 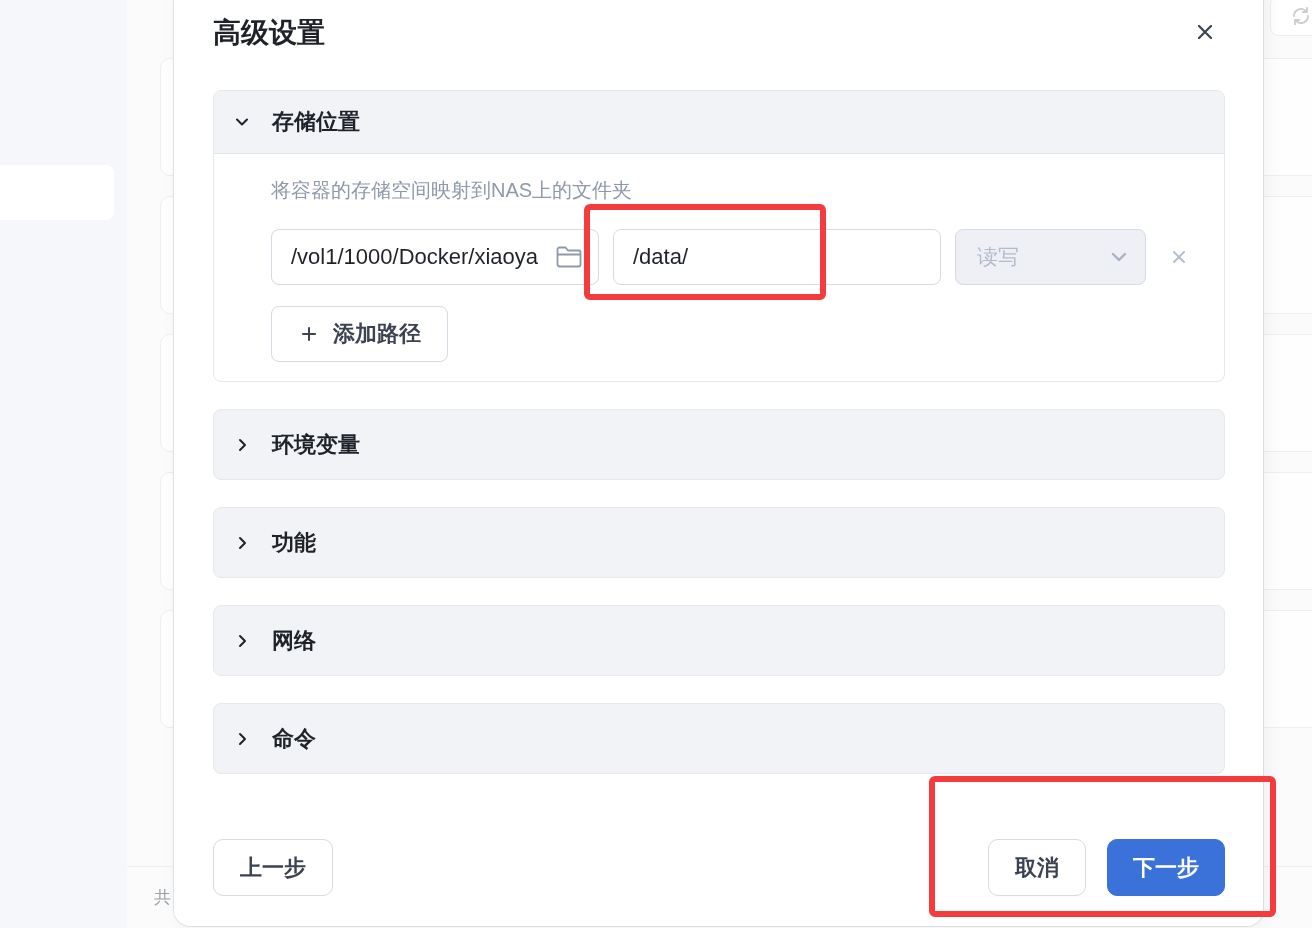 What do you see at coordinates (359, 334) in the screenshot?
I see `add-path-button: 添加路径` at bounding box center [359, 334].